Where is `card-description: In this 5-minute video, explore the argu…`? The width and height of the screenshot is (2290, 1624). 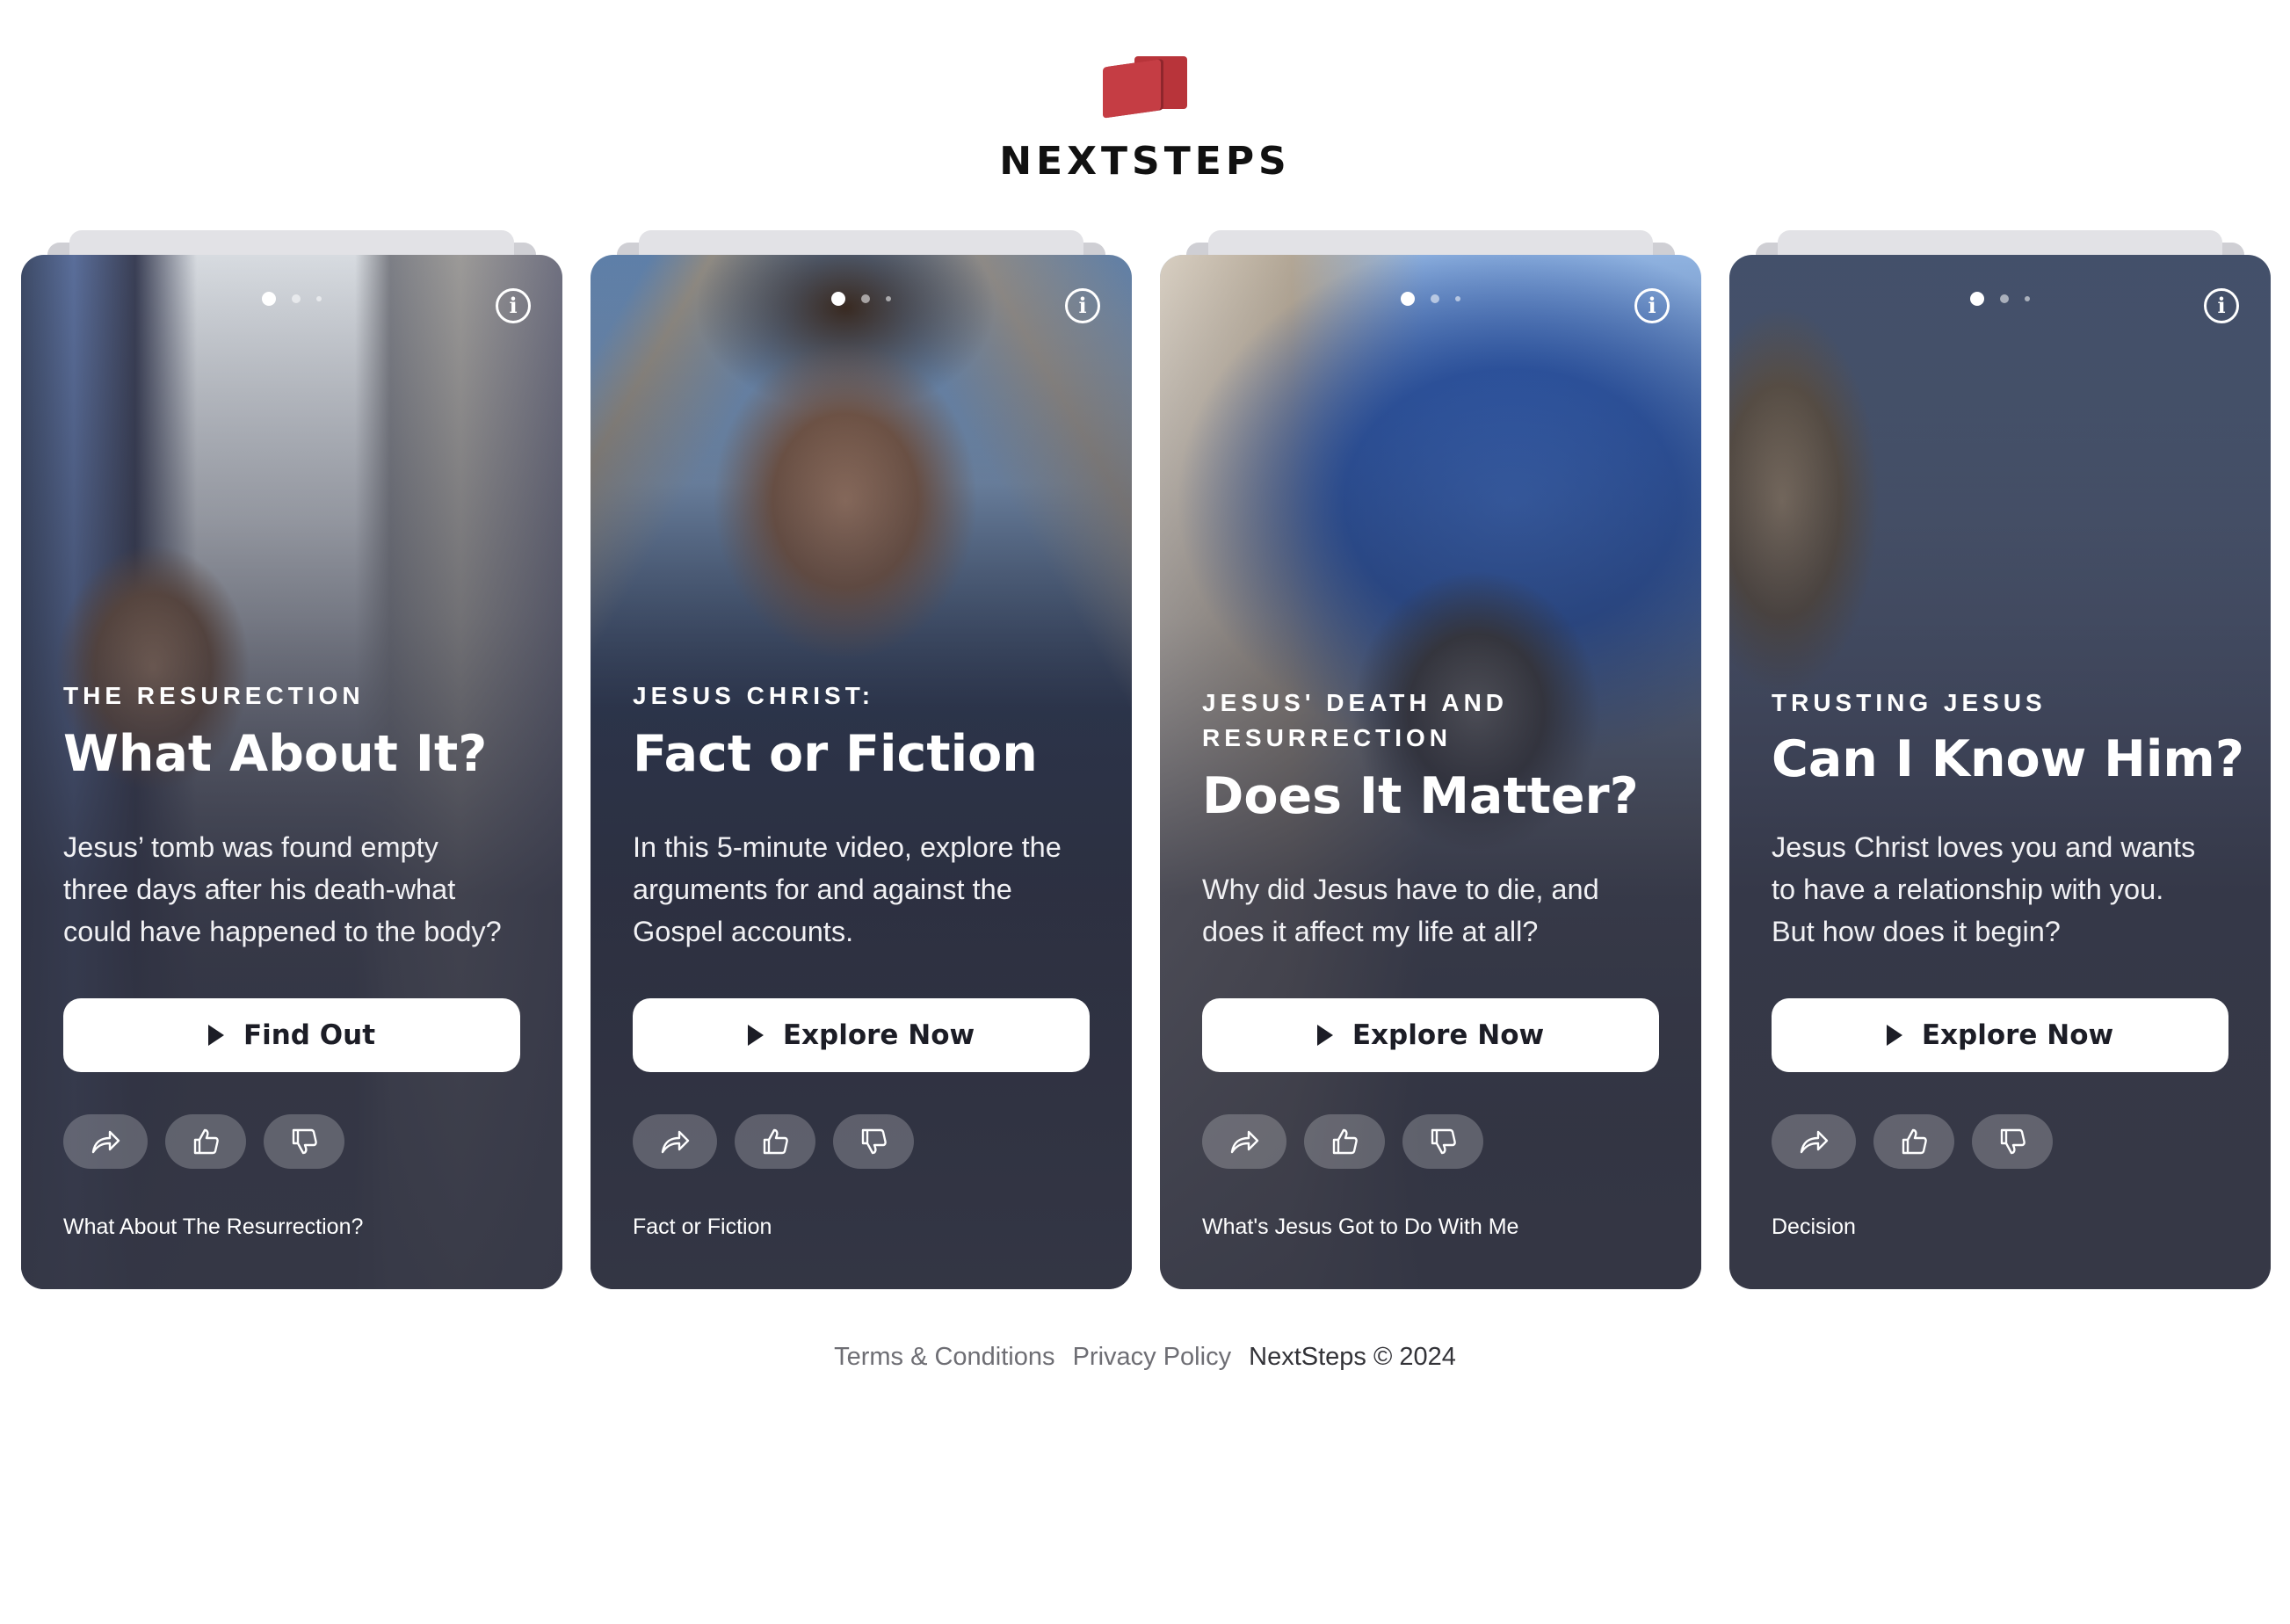
card-description: In this 5-minute video, explore the argu… is located at coordinates (847, 889).